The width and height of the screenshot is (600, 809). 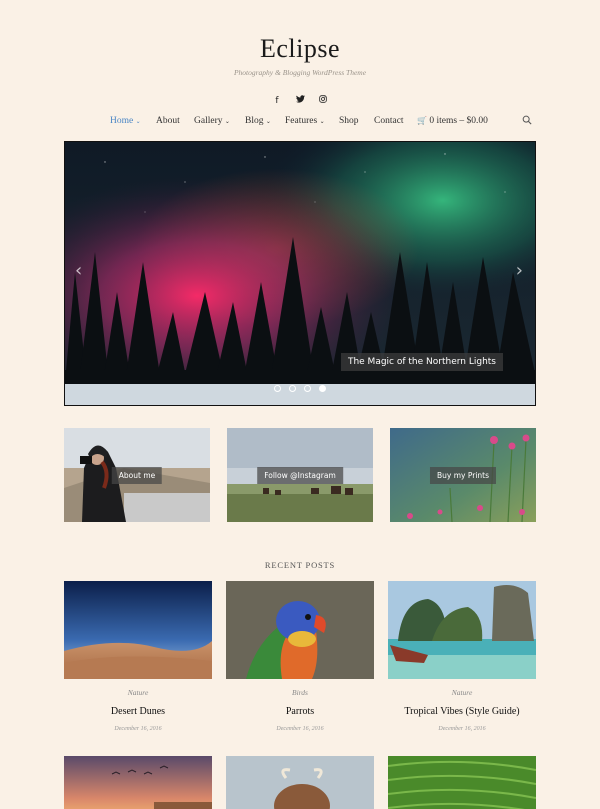 I want to click on nav-features-label: Features, so click(x=301, y=121).